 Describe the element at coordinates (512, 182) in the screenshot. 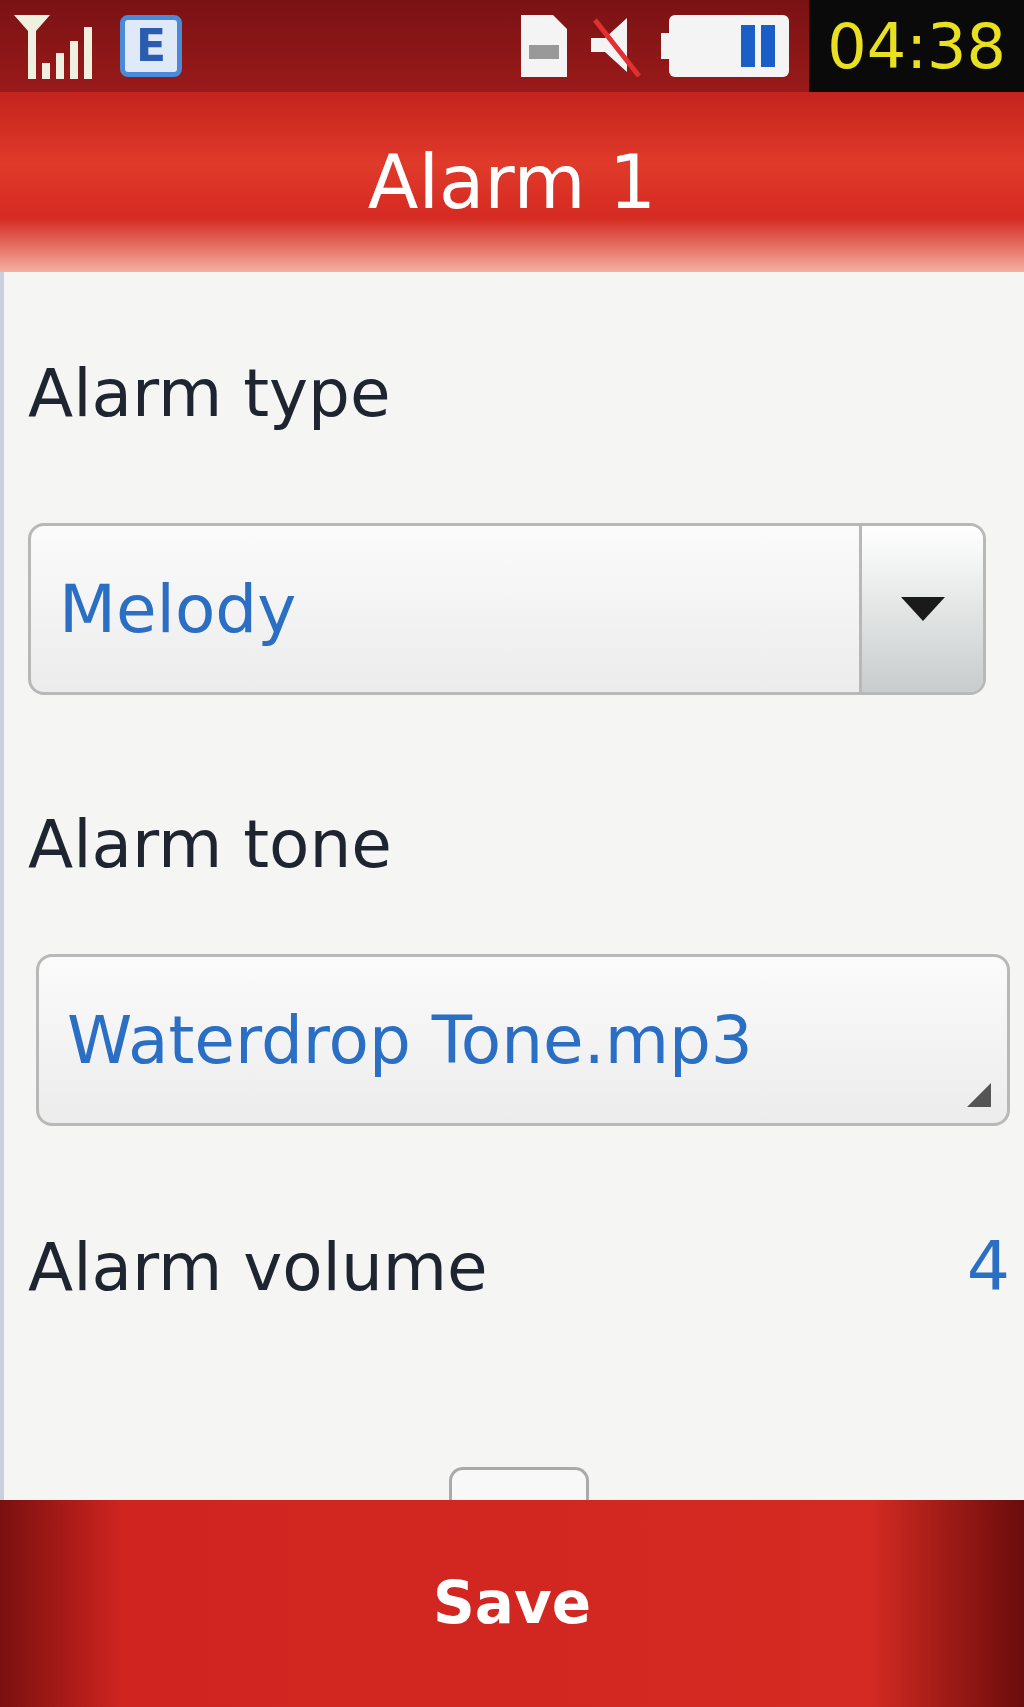

I see `screen-title: Alarm 1` at that location.